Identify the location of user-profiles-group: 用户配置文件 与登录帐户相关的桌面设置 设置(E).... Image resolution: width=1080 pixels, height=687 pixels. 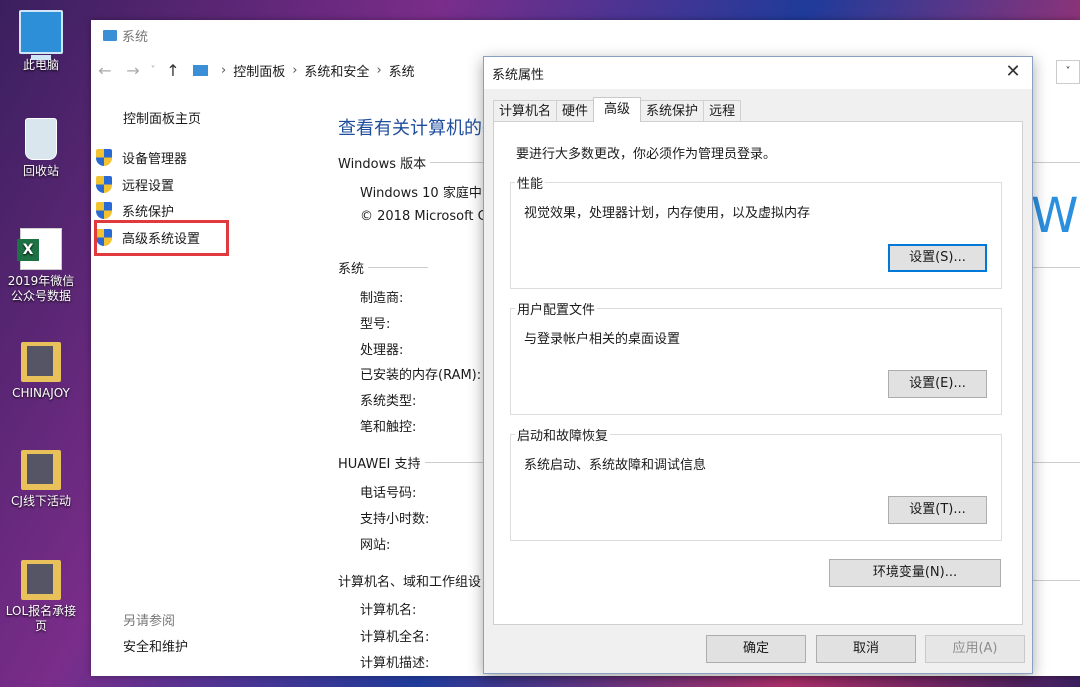
(756, 357).